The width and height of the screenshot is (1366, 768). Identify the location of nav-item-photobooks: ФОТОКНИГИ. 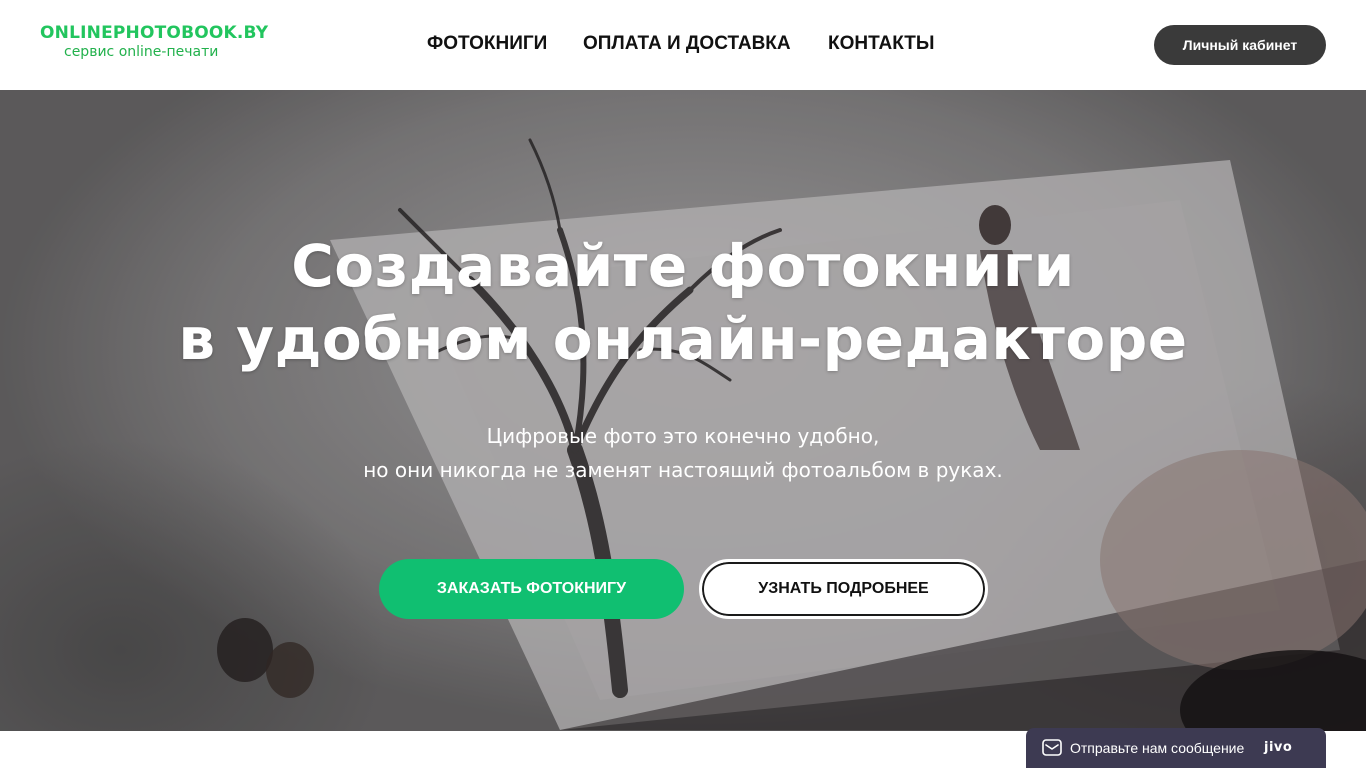
(487, 44).